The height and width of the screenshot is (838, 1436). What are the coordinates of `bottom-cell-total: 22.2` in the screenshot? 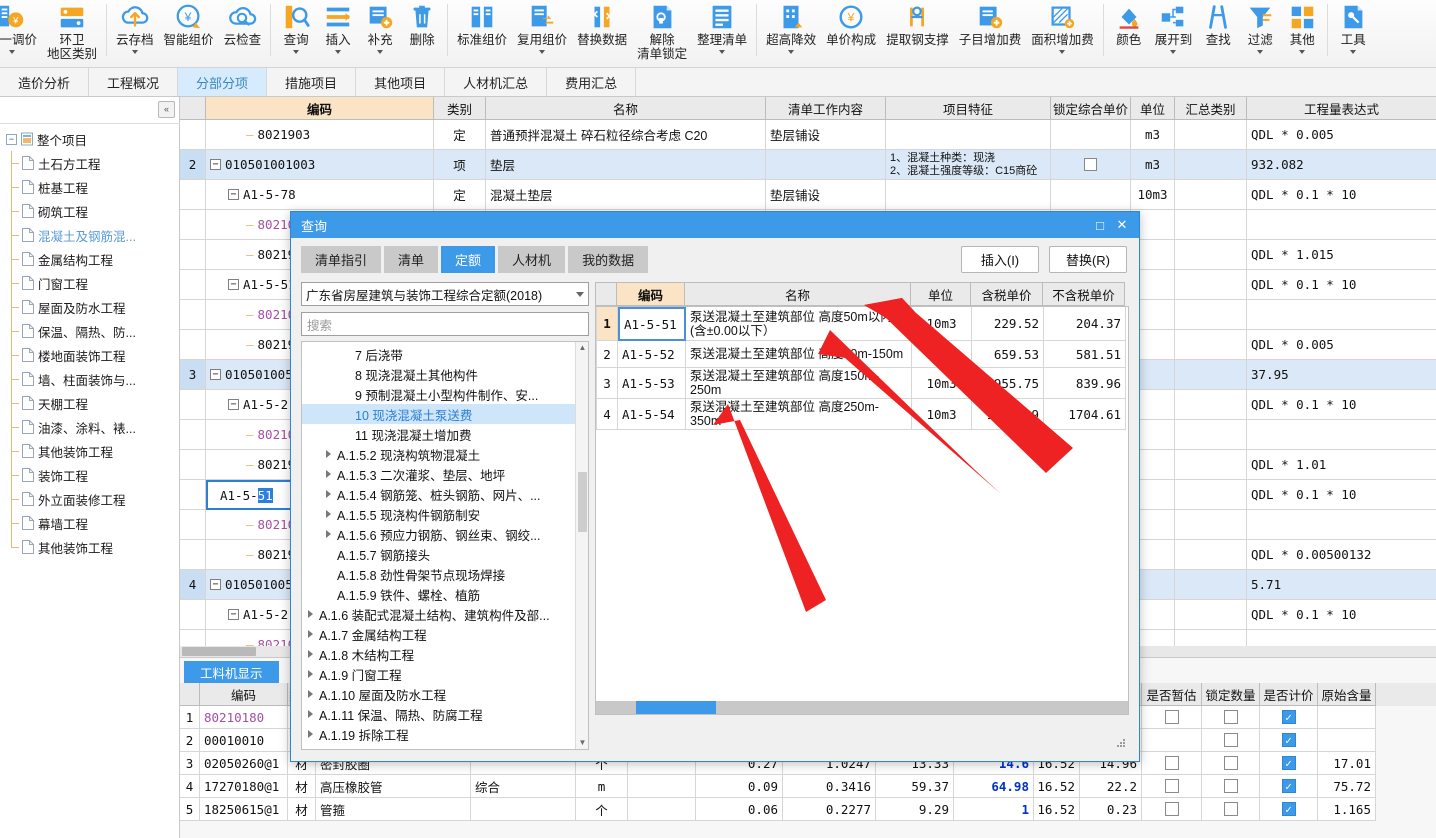 It's located at (1111, 786).